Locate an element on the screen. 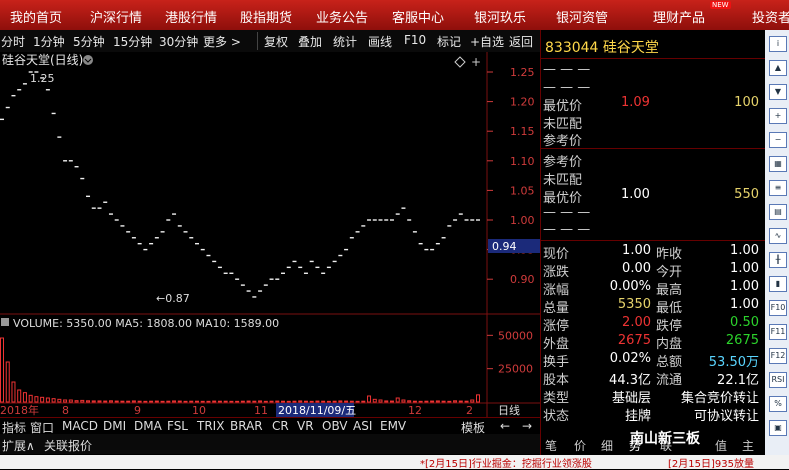 The width and height of the screenshot is (789, 470). overlay-button: 叠加 is located at coordinates (310, 41).